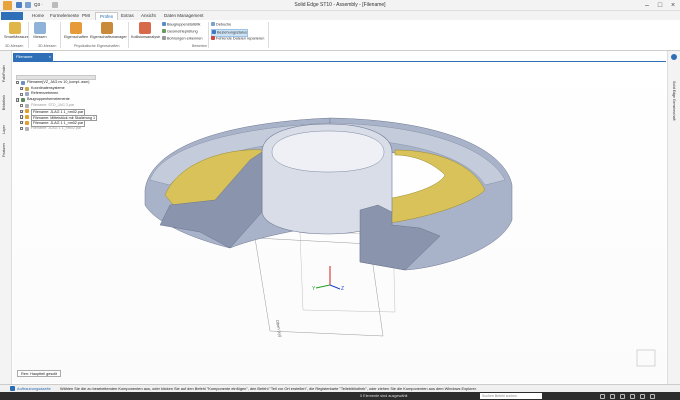  What do you see at coordinates (647, 5) in the screenshot?
I see `minimize-button: –` at bounding box center [647, 5].